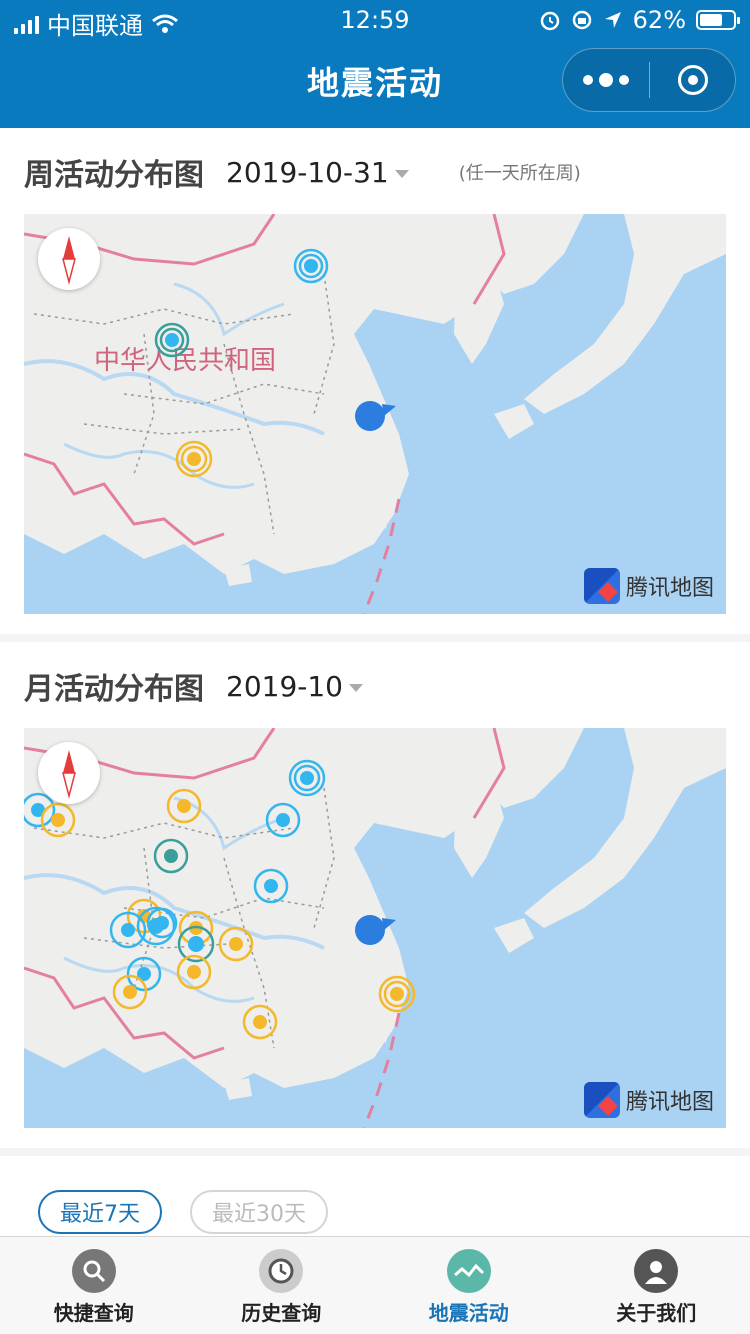  Describe the element at coordinates (172, 340) in the screenshot. I see `quake-marker-teal` at that location.